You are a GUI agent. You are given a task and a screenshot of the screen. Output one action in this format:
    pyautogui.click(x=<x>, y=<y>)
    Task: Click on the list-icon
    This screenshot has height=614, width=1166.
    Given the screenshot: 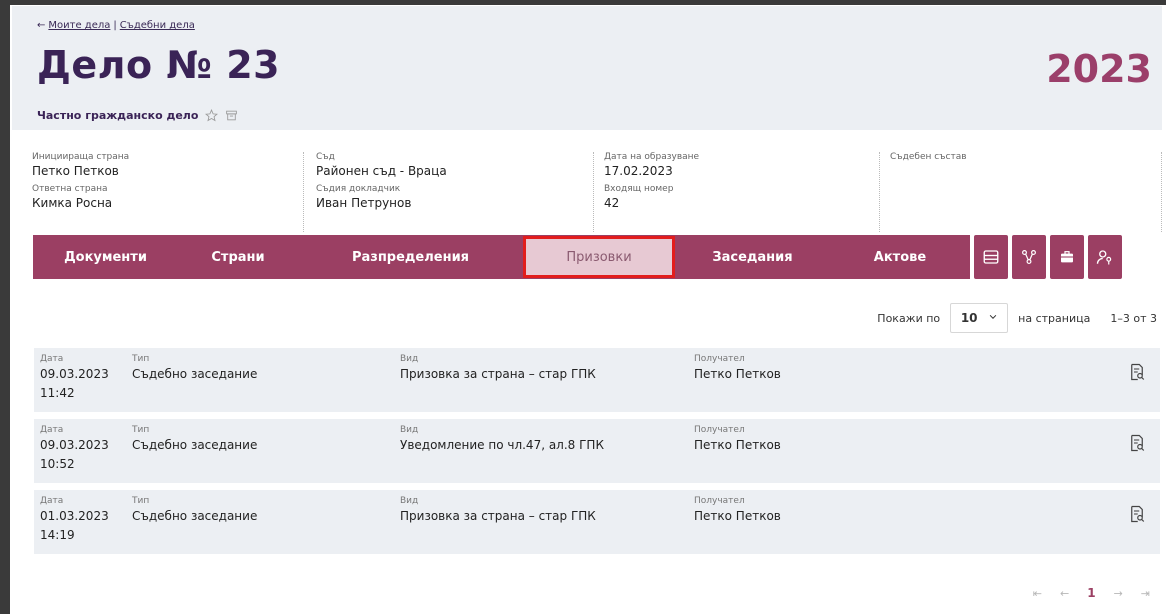 What is the action you would take?
    pyautogui.click(x=991, y=257)
    